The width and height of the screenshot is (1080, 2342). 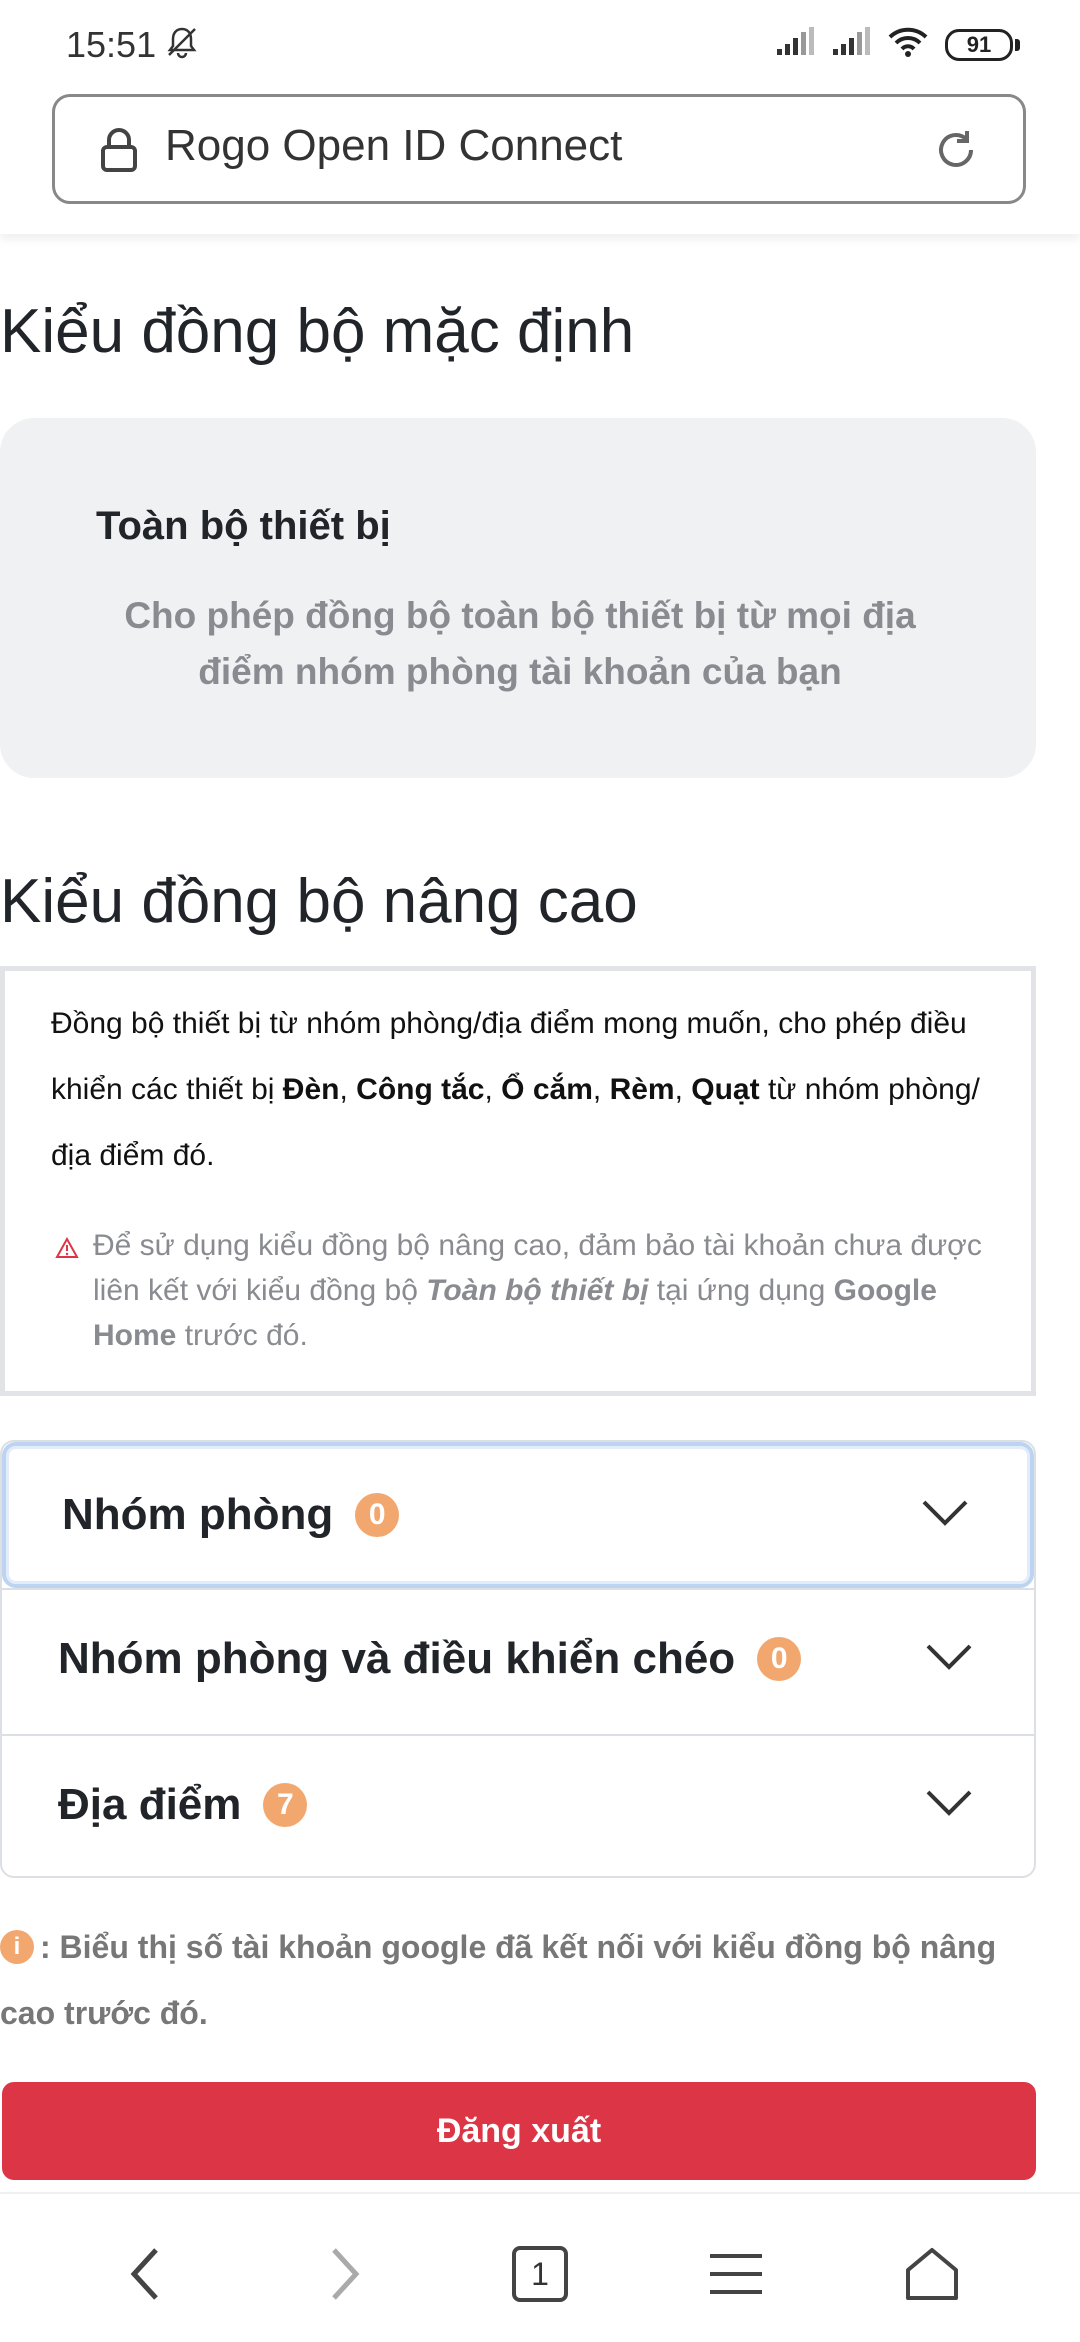 I want to click on accordion-label: Nhóm phòng, so click(x=198, y=1514).